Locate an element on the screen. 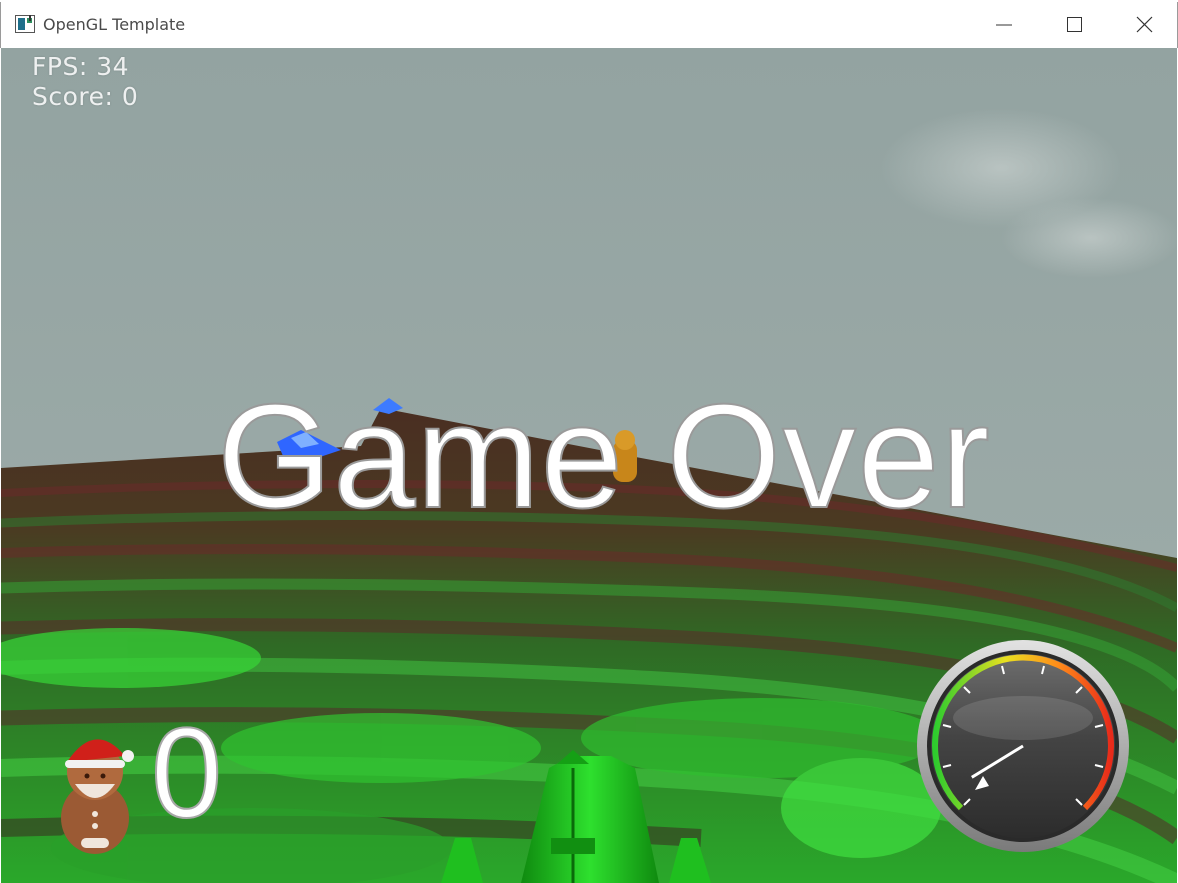  window-title: OpenGL Template is located at coordinates (114, 24).